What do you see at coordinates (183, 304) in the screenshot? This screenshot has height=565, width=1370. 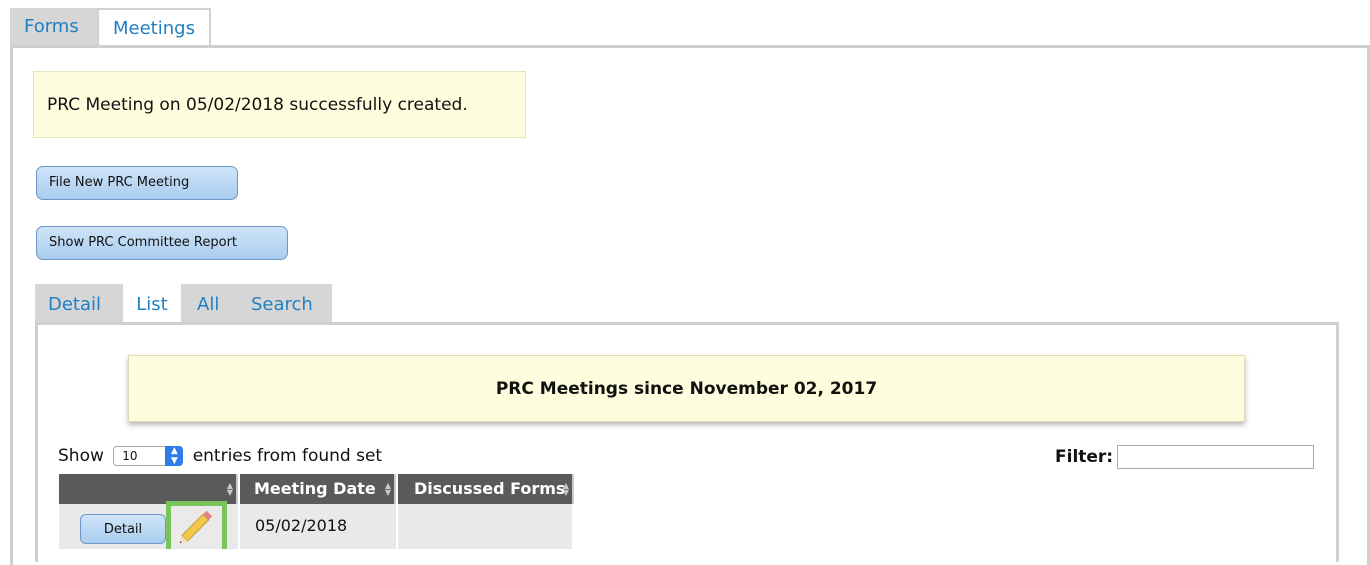 I see `inner-tab-bar: Detail List All Search` at bounding box center [183, 304].